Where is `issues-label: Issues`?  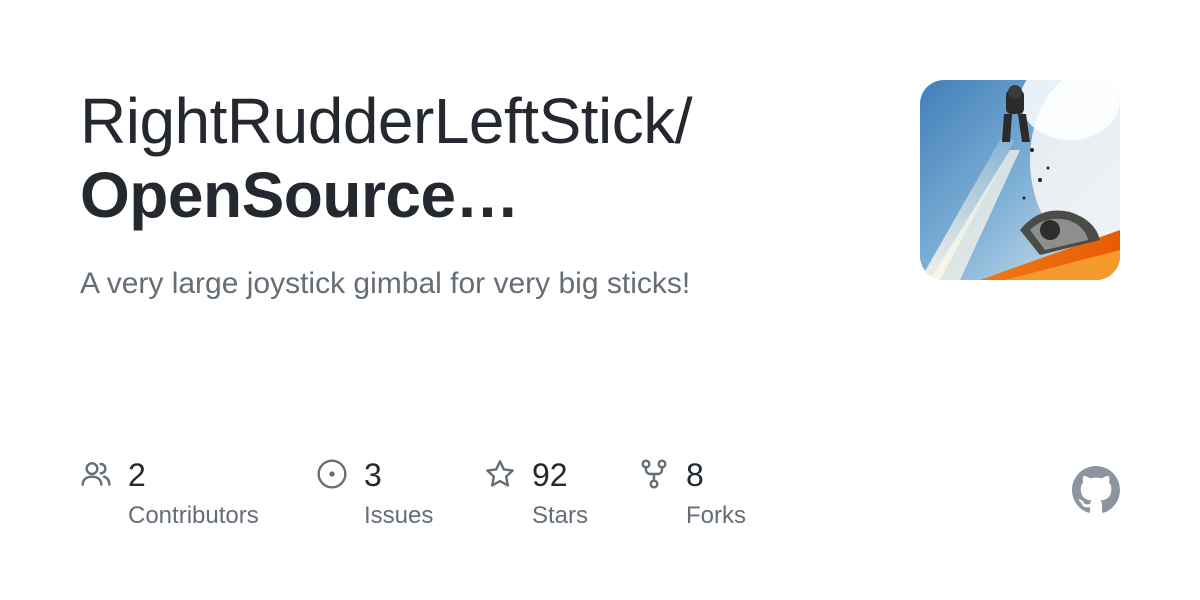 issues-label: Issues is located at coordinates (399, 515).